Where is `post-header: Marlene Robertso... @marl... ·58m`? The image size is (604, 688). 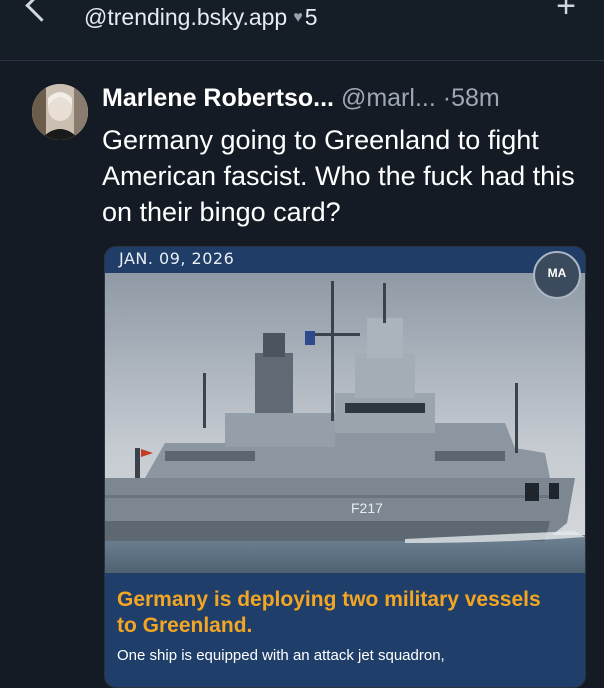 post-header: Marlene Robertso... @marl... ·58m is located at coordinates (301, 98).